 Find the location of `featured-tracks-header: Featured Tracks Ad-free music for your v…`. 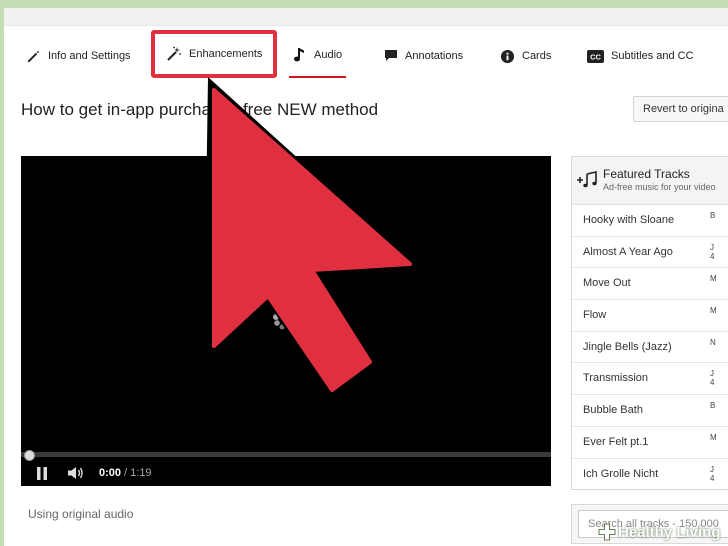

featured-tracks-header: Featured Tracks Ad-free music for your v… is located at coordinates (650, 181).